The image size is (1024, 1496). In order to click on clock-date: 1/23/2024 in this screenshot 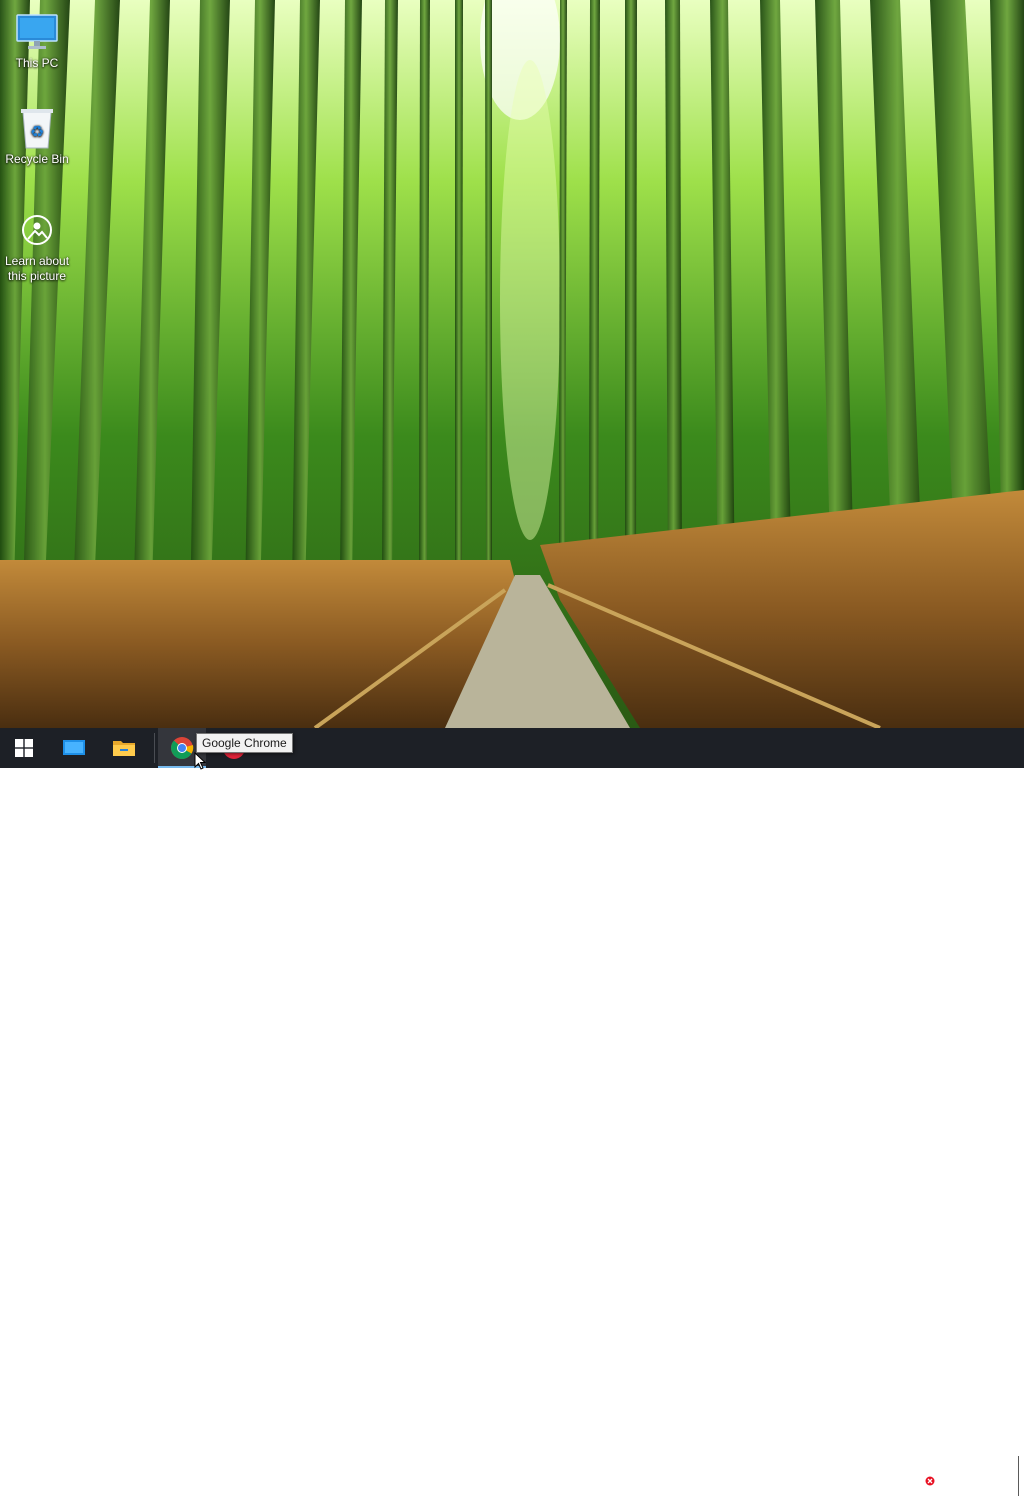, I will do `click(979, 1482)`.